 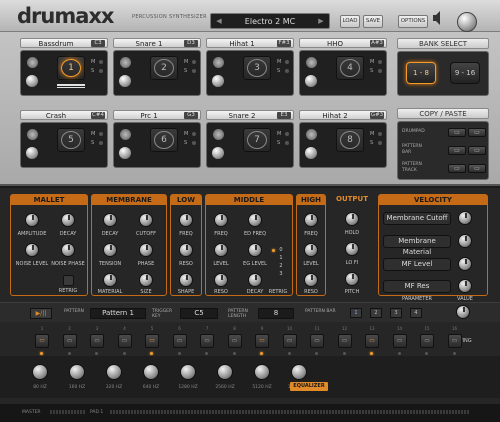 I want to click on eg-level-knob, so click(x=255, y=250).